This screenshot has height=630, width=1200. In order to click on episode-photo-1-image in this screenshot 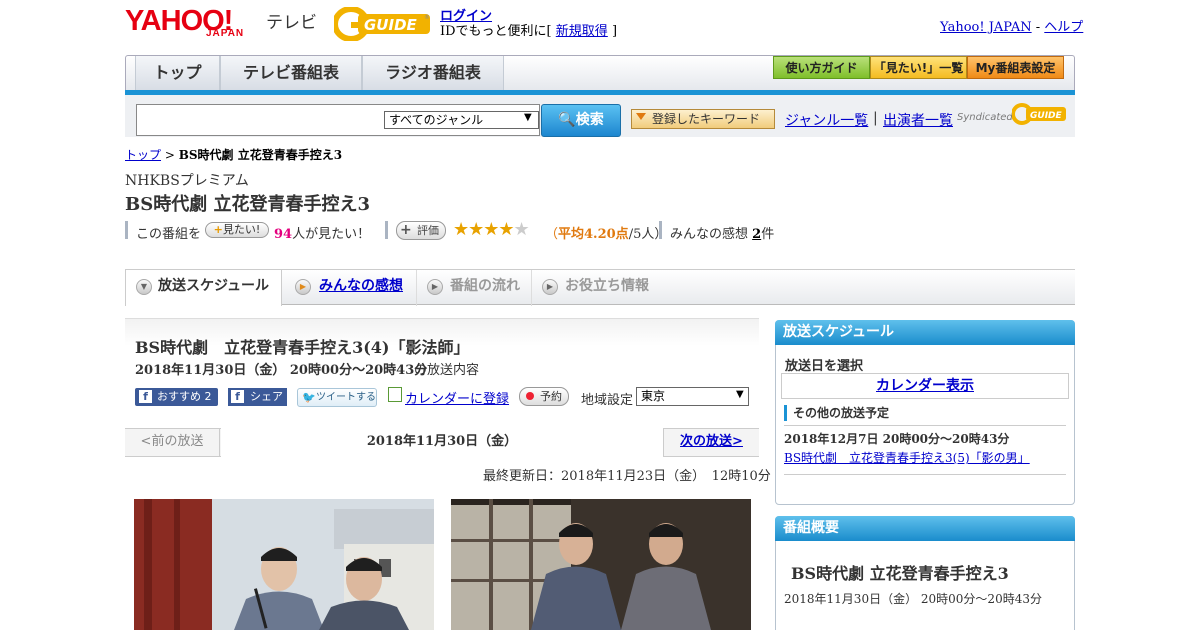, I will do `click(284, 564)`.